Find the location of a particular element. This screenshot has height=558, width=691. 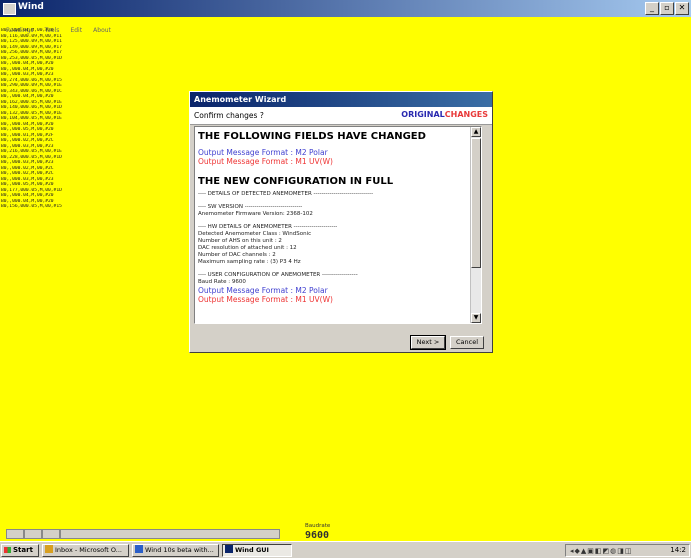

hw-line: Maximum sampling rate : (3) P3 4 Hz is located at coordinates (249, 262).